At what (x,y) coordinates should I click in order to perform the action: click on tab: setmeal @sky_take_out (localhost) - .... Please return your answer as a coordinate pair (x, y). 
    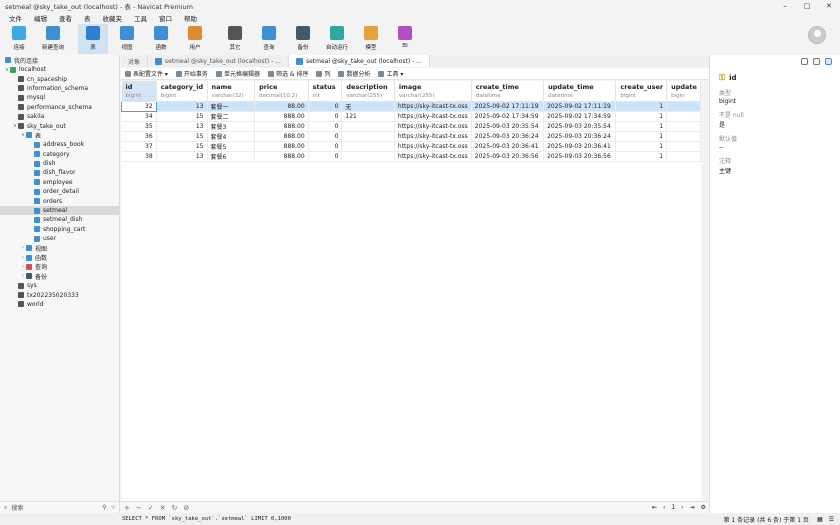
    Looking at the image, I should click on (359, 61).